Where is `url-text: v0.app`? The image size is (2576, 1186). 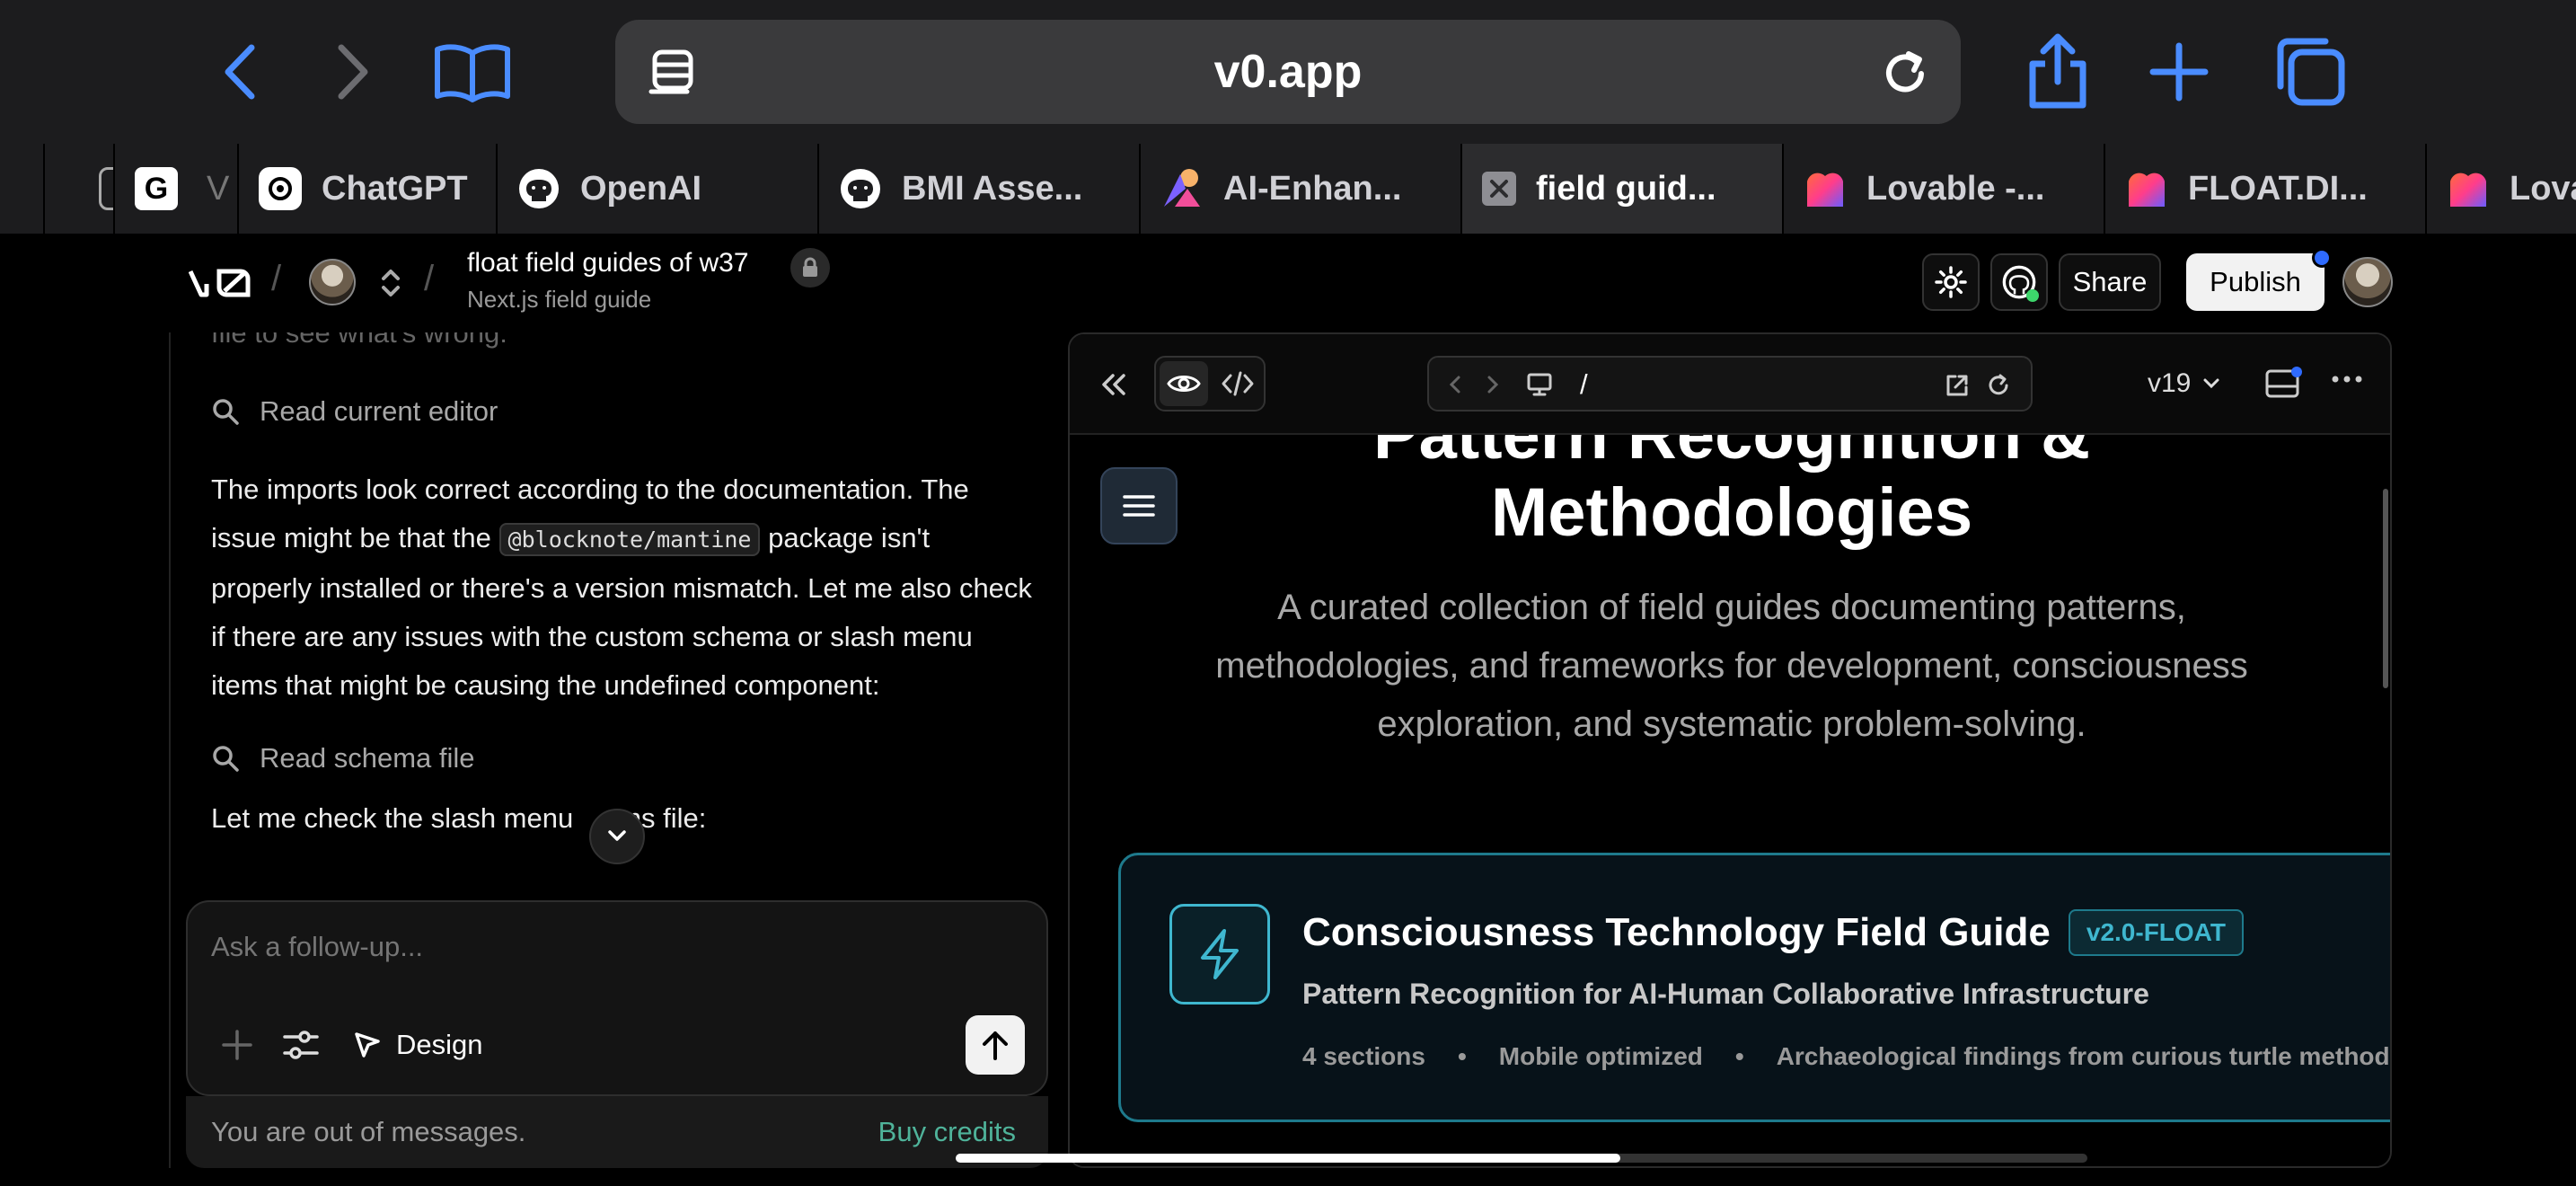
url-text: v0.app is located at coordinates (1288, 72).